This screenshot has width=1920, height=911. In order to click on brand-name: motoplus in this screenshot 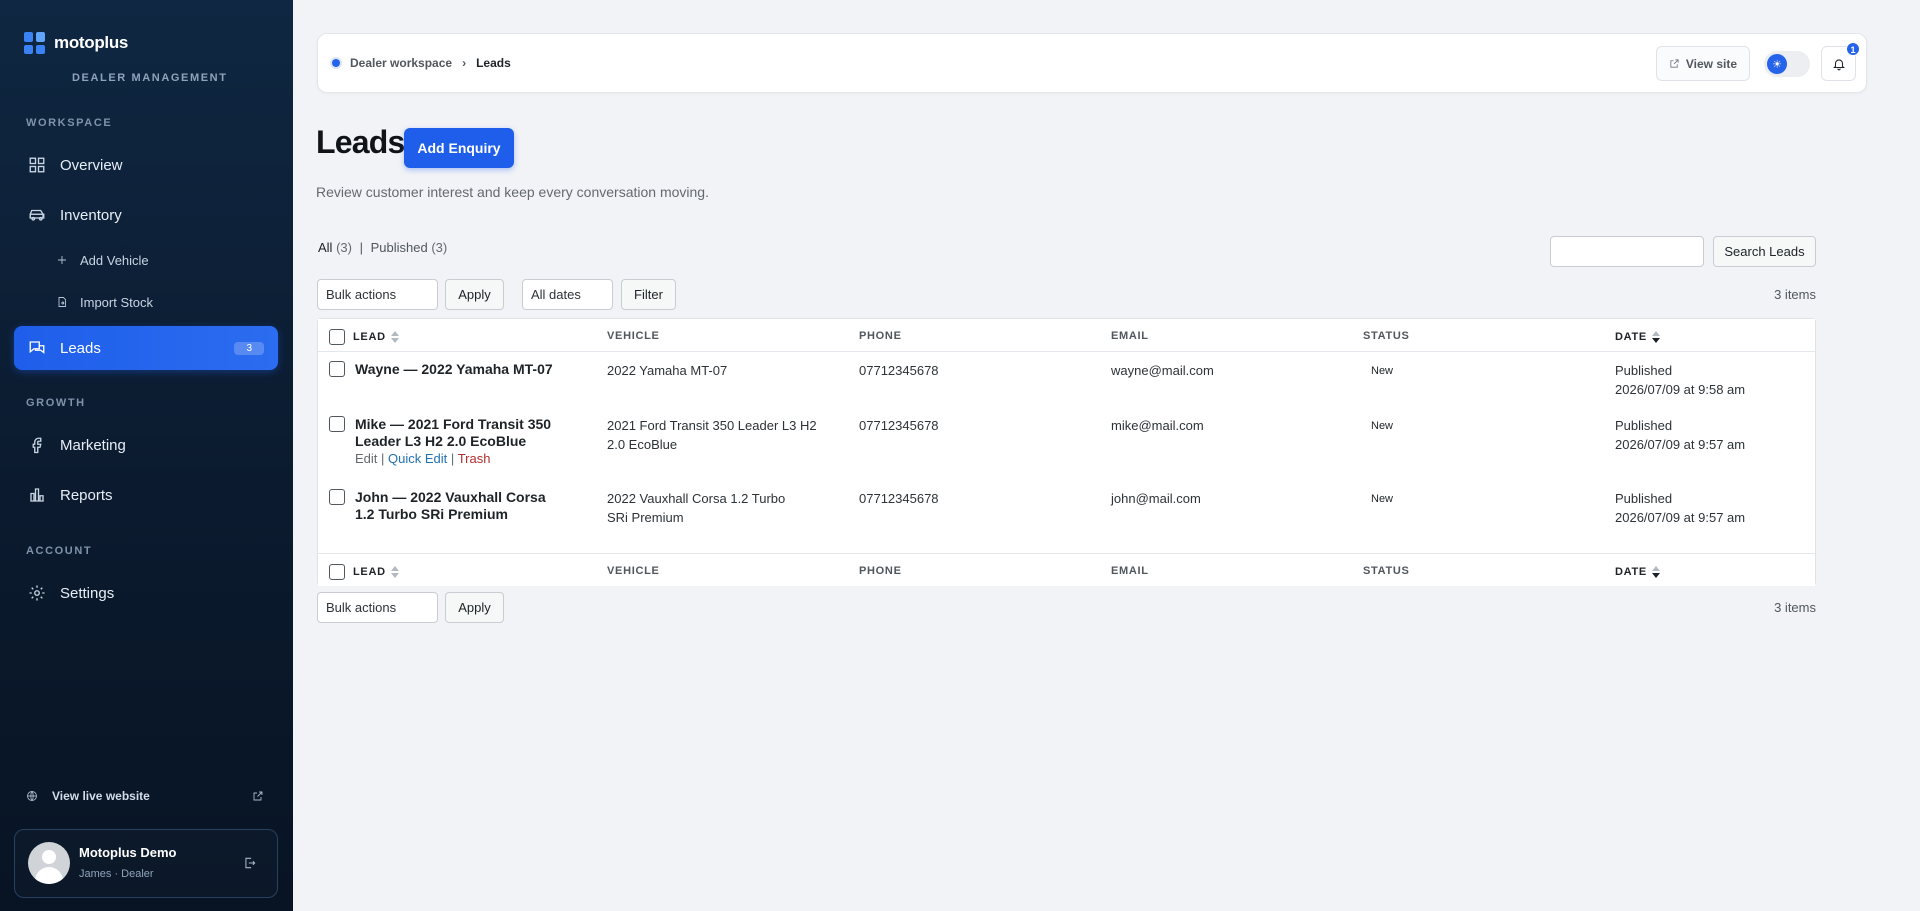, I will do `click(91, 42)`.